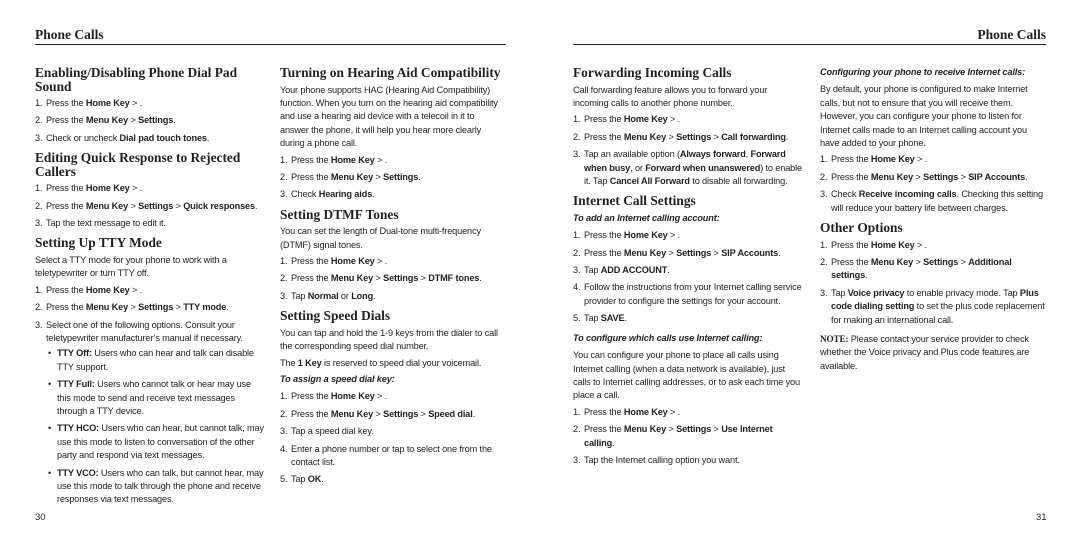  What do you see at coordinates (845, 194) in the screenshot?
I see `text-run: Check` at bounding box center [845, 194].